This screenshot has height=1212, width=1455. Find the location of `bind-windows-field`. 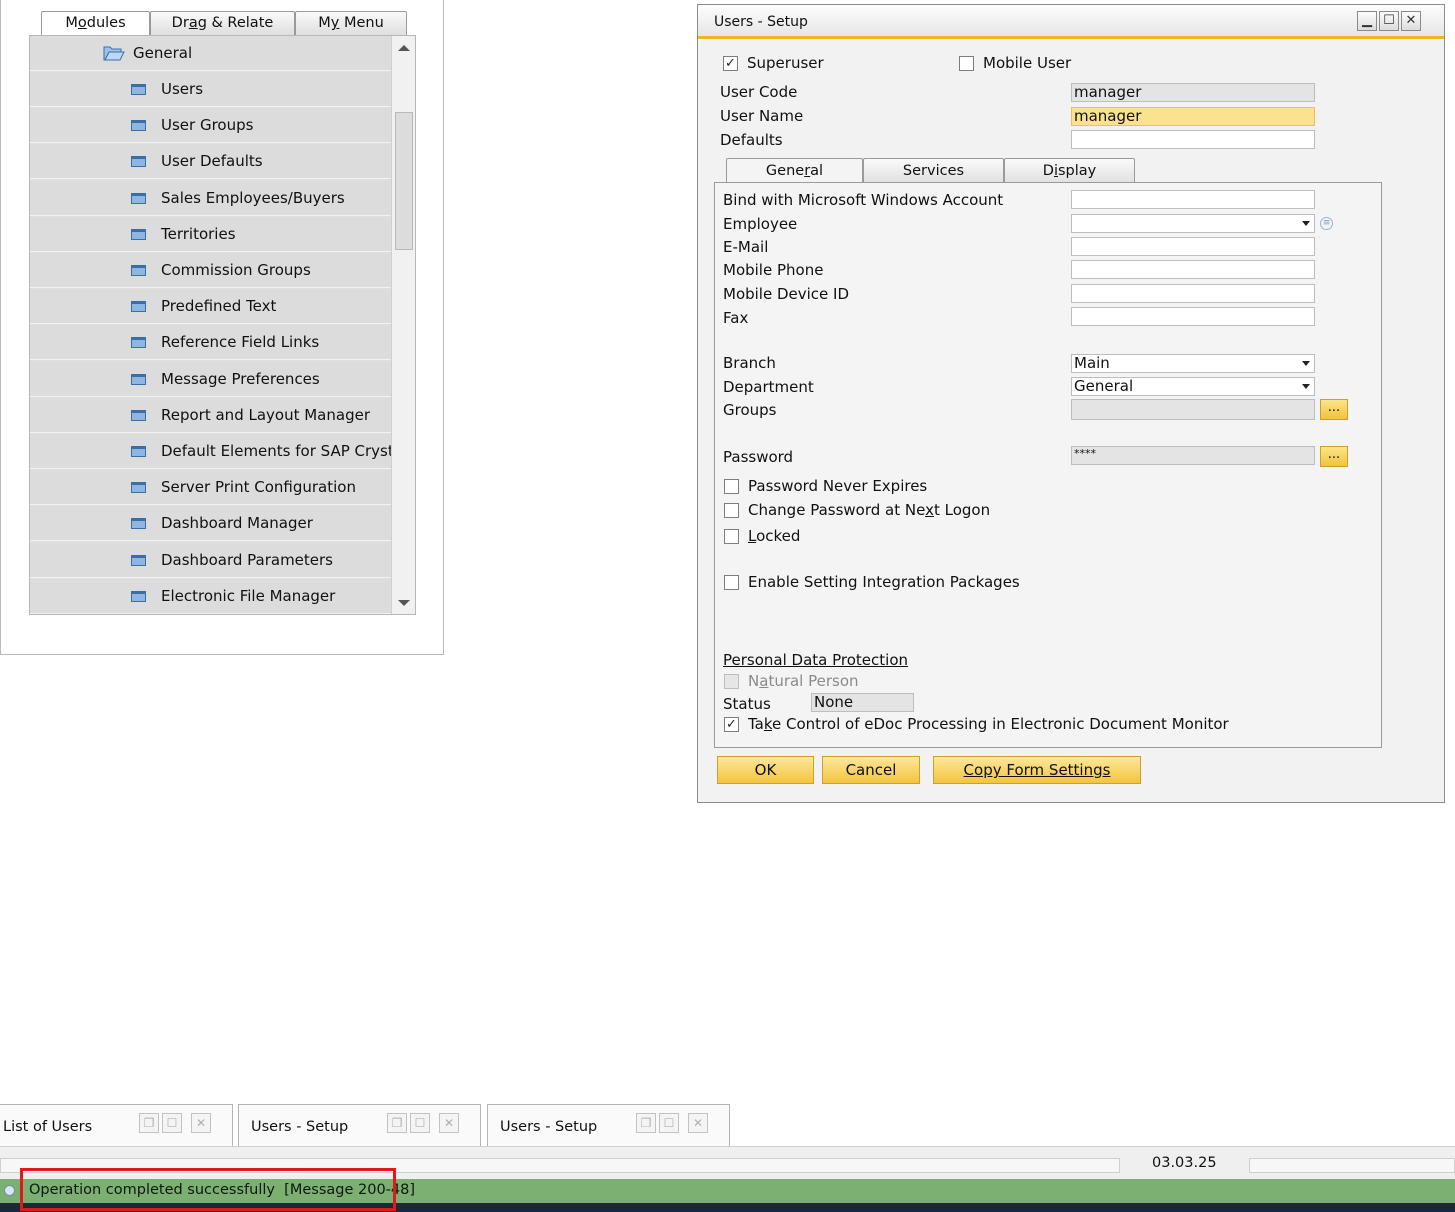

bind-windows-field is located at coordinates (1193, 199).